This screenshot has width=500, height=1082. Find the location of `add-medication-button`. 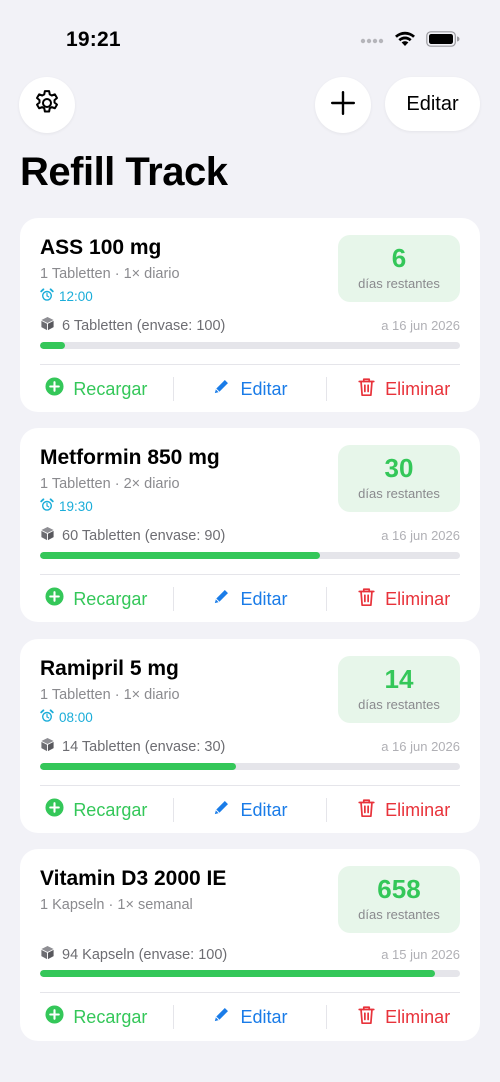

add-medication-button is located at coordinates (343, 105).